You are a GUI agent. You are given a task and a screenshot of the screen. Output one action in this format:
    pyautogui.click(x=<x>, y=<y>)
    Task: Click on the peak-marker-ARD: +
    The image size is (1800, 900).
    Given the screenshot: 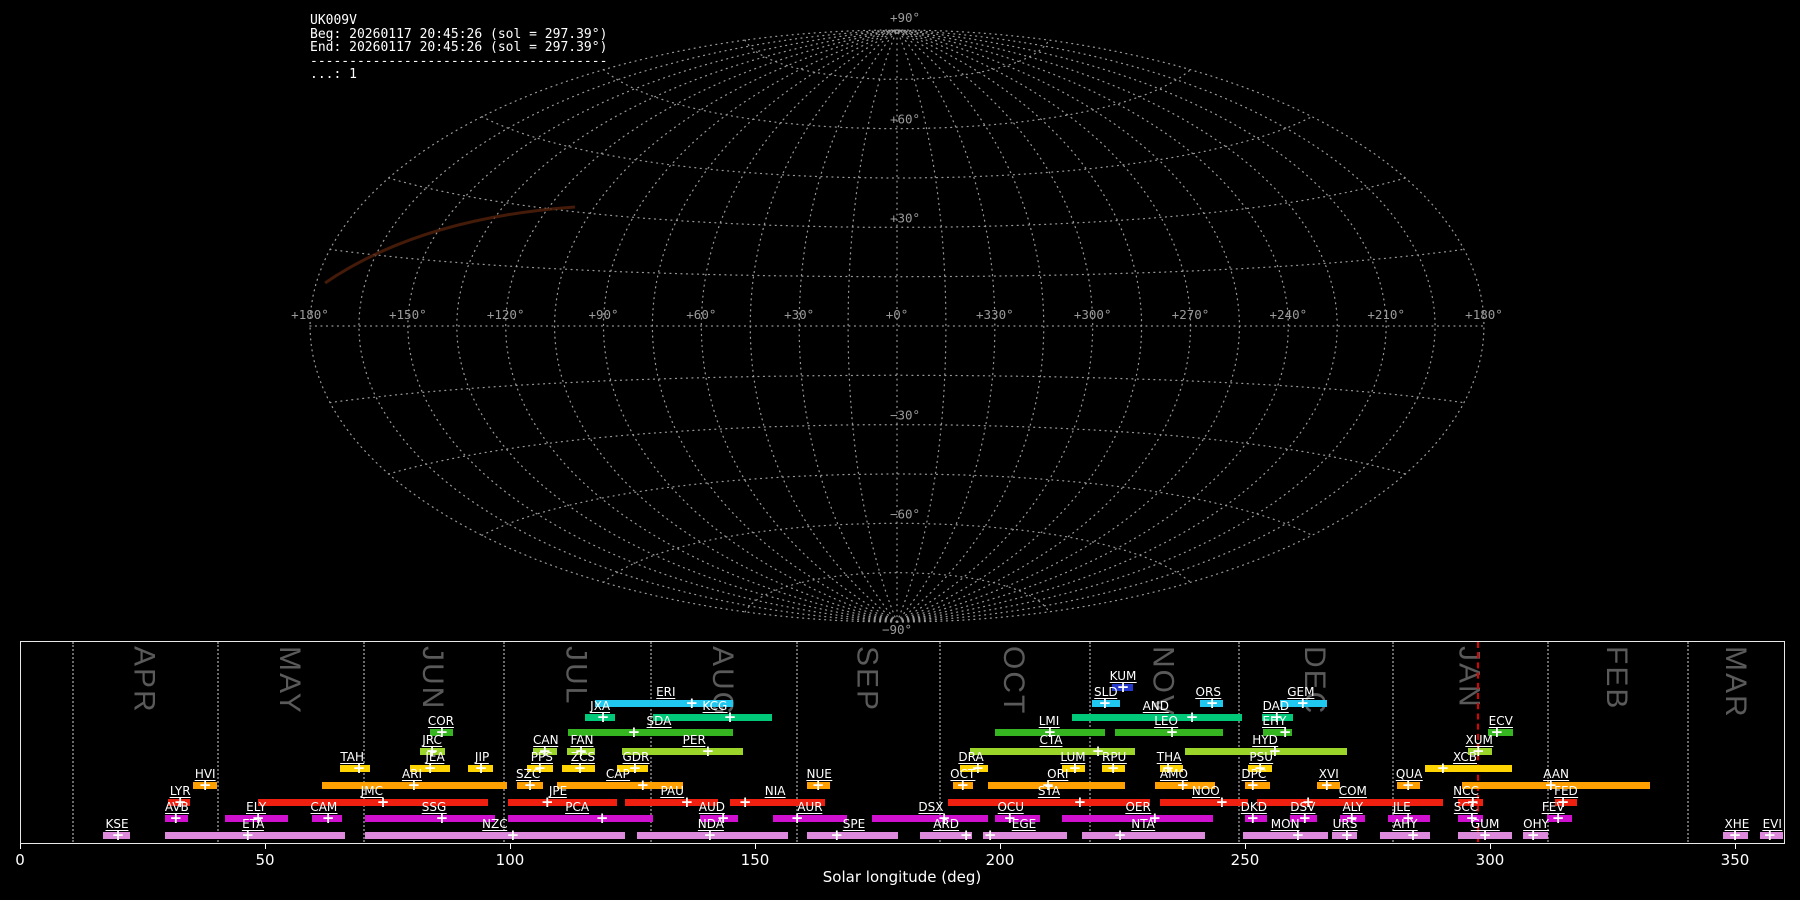 What is the action you would take?
    pyautogui.click(x=966, y=834)
    